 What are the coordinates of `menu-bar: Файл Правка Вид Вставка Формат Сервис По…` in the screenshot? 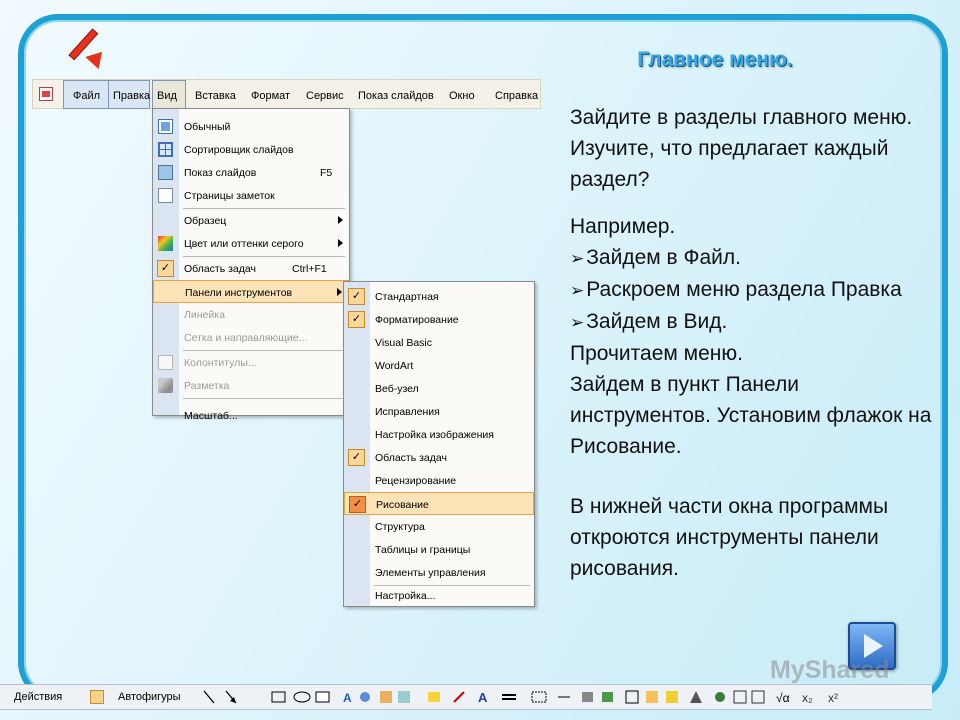 It's located at (286, 94).